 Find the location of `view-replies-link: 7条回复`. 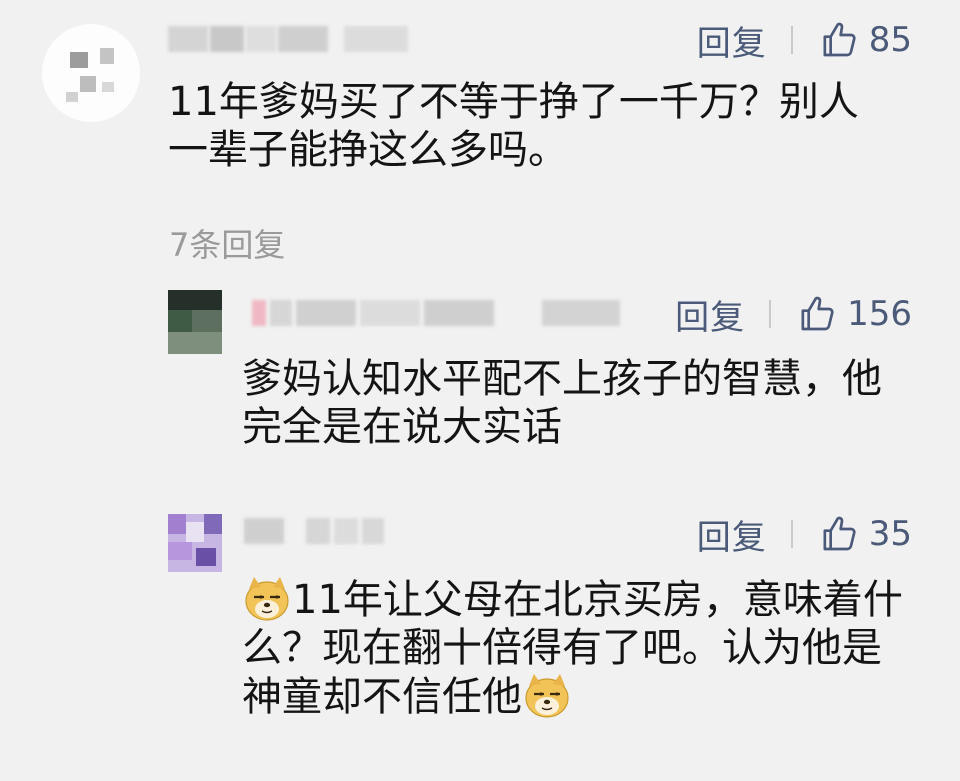

view-replies-link: 7条回复 is located at coordinates (227, 243).